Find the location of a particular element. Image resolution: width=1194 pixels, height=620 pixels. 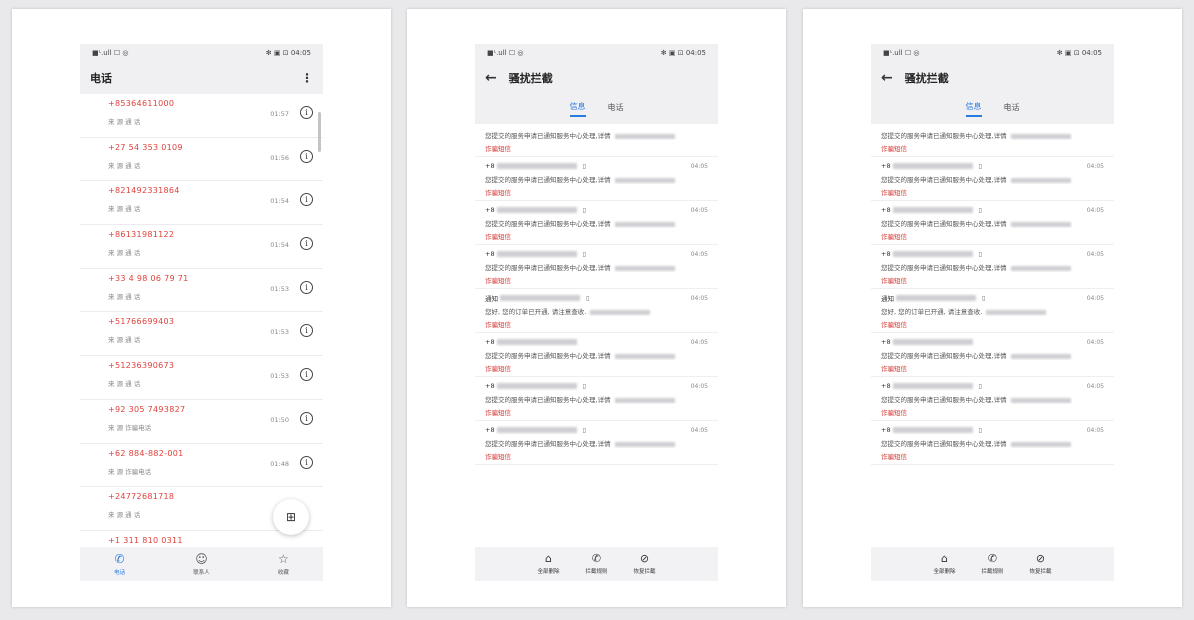

call-number: +33 4 98 06 79 71 is located at coordinates (148, 278).